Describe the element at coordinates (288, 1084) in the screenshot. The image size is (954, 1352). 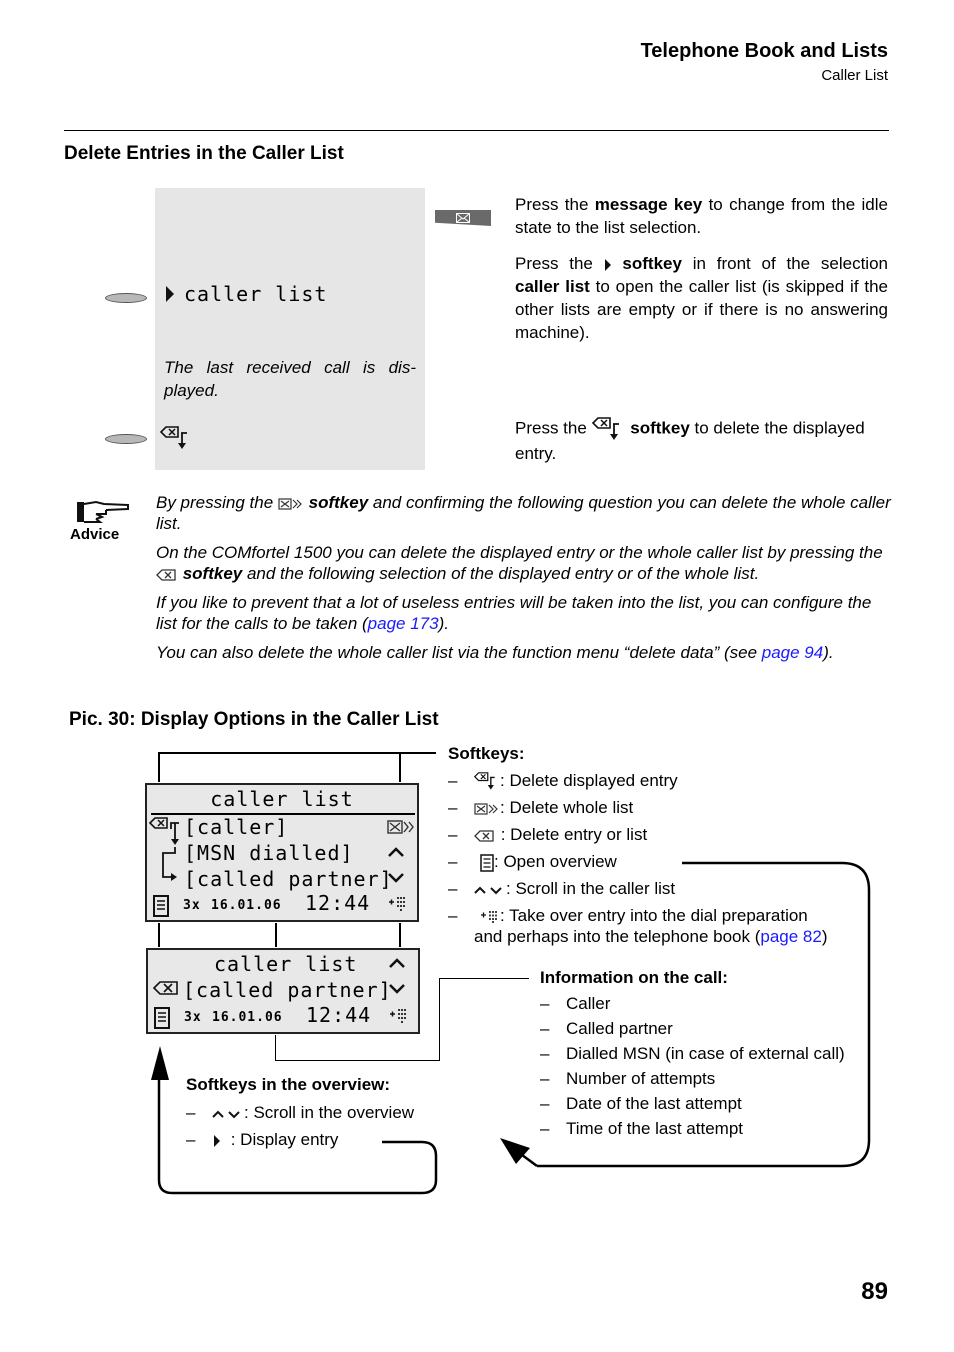
I see `overview-softkeys-title: Softkeys in the overview:` at that location.